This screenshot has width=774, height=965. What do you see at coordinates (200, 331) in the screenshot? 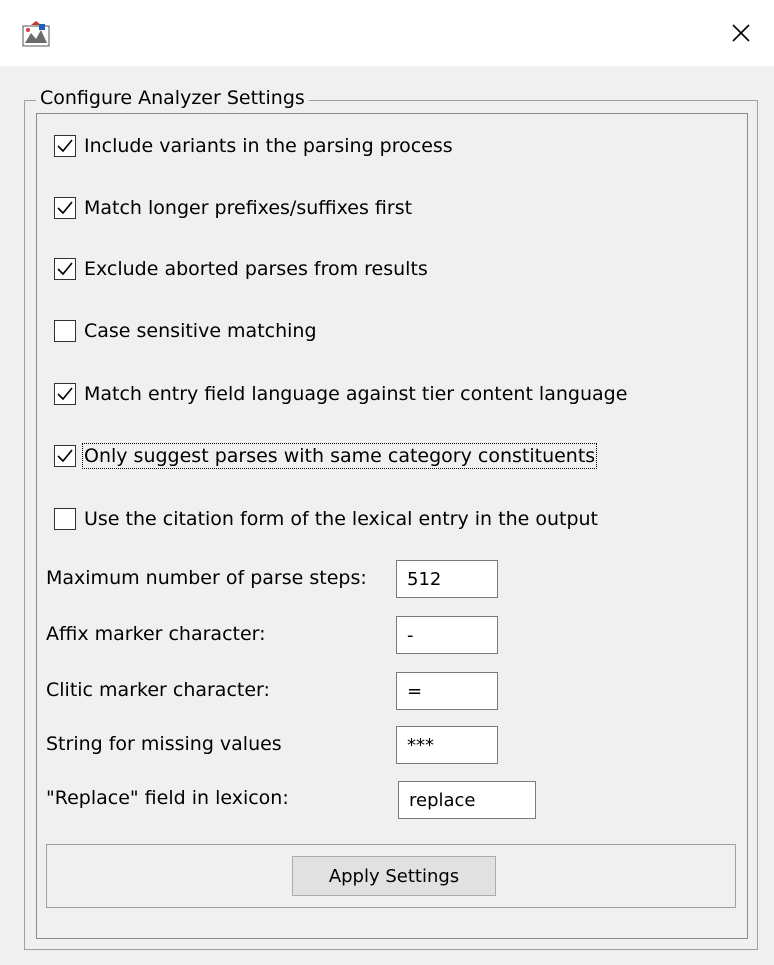
I see `checkbox-label: Case sensitive matching` at bounding box center [200, 331].